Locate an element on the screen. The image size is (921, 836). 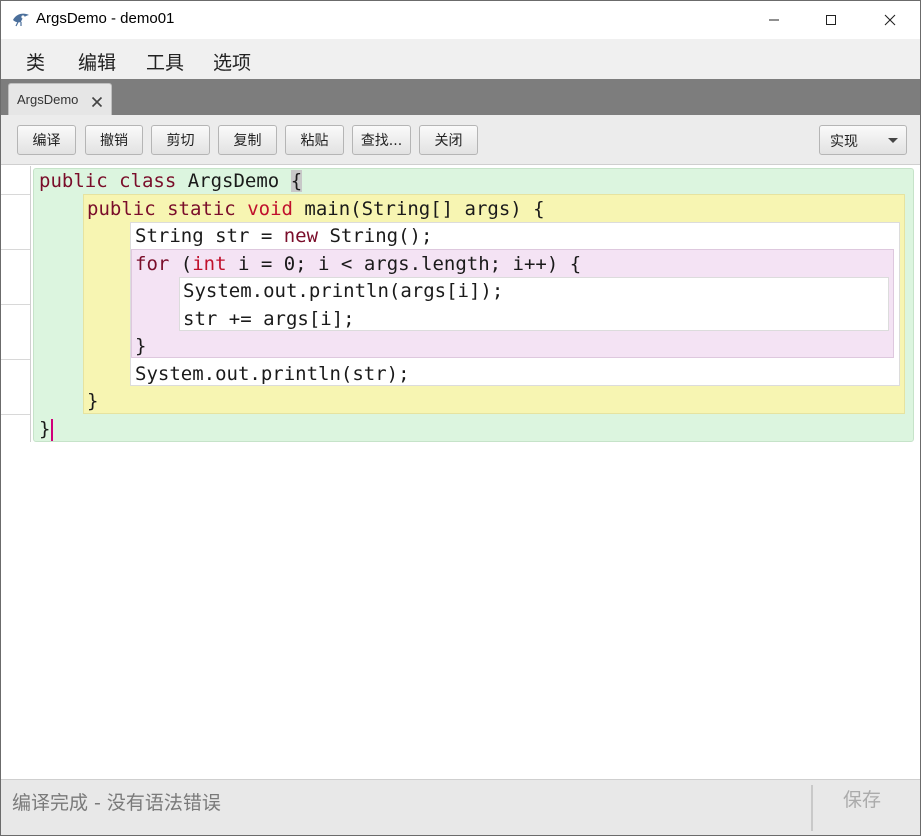
code-line: public class ArgsDemo { is located at coordinates (171, 181).